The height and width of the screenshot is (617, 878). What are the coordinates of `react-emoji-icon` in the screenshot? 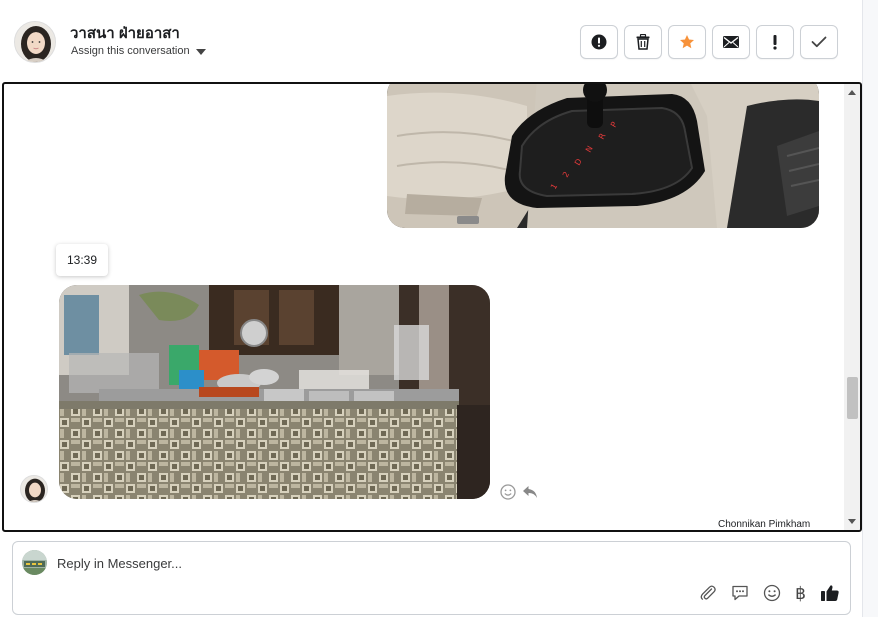 It's located at (508, 492).